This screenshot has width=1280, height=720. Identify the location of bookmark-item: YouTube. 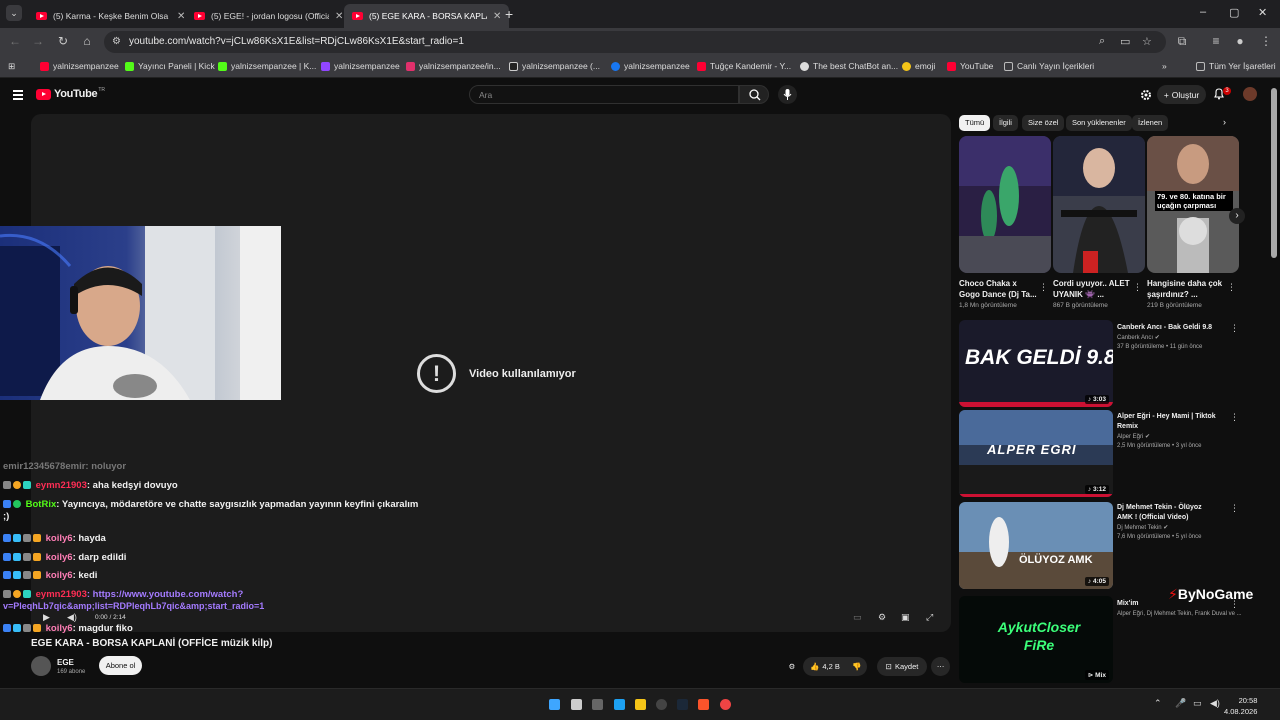
(970, 66).